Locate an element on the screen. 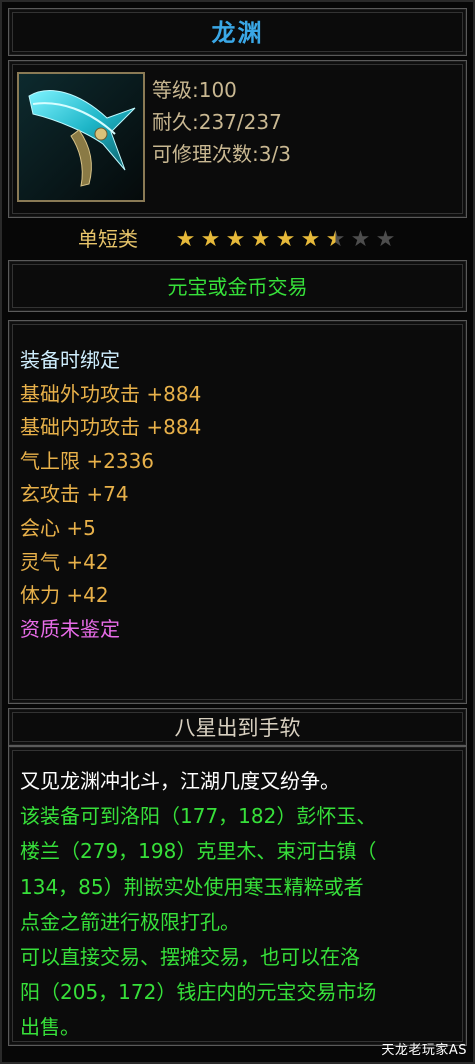 Image resolution: width=475 pixels, height=1064 pixels. repair-count-stat: 可修理次数:3/3 is located at coordinates (221, 154).